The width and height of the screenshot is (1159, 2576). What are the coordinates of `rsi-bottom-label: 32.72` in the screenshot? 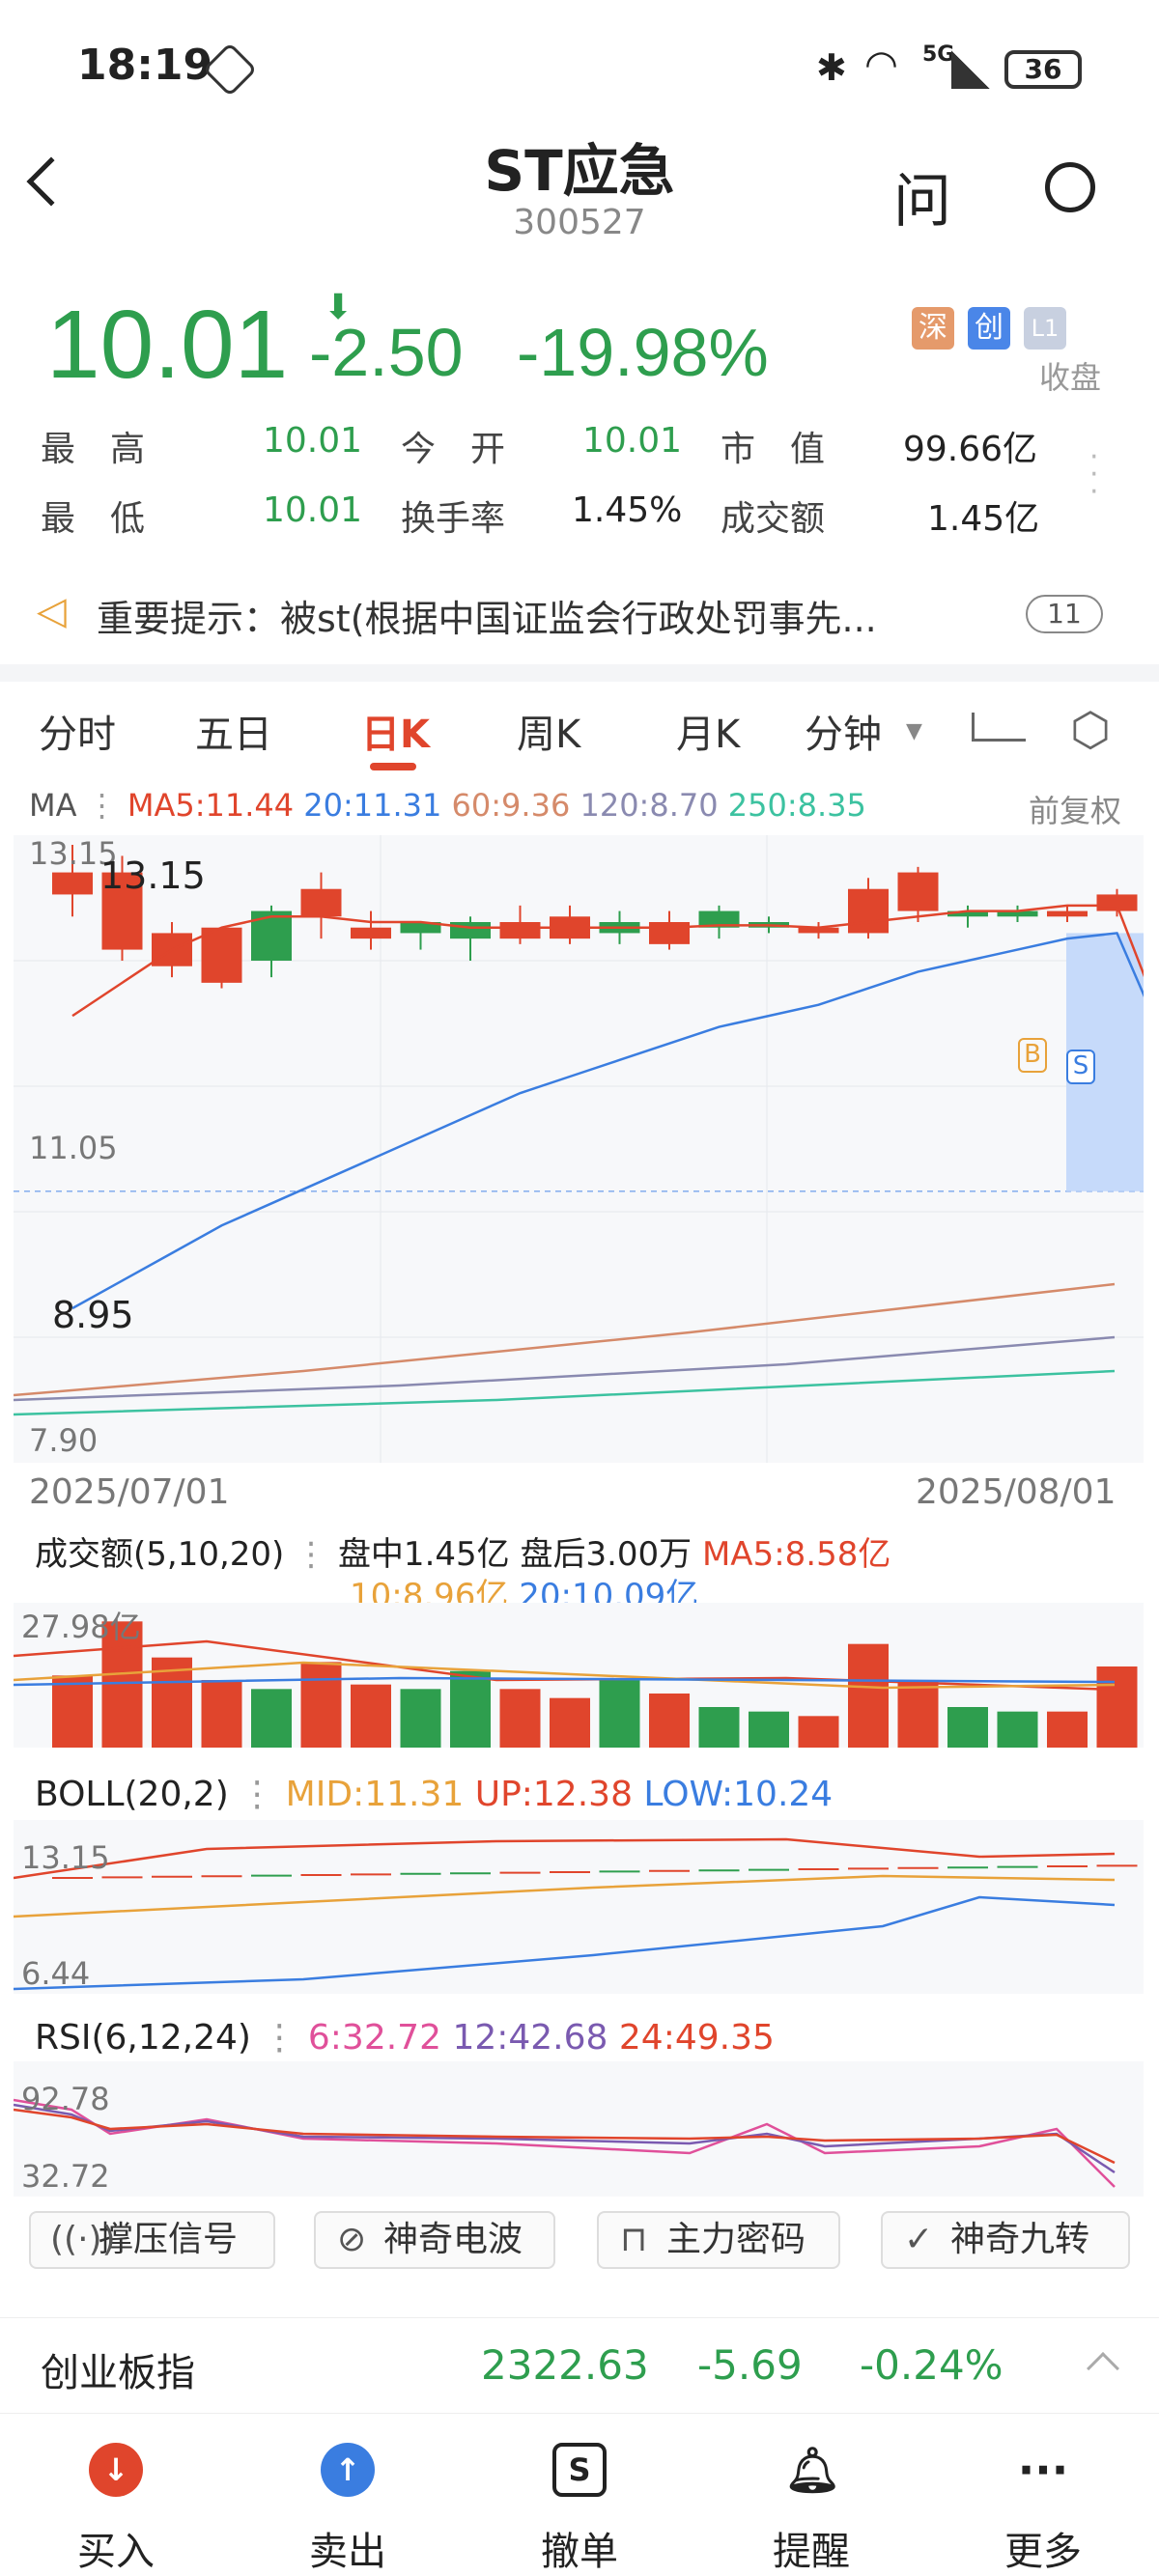 It's located at (66, 2177).